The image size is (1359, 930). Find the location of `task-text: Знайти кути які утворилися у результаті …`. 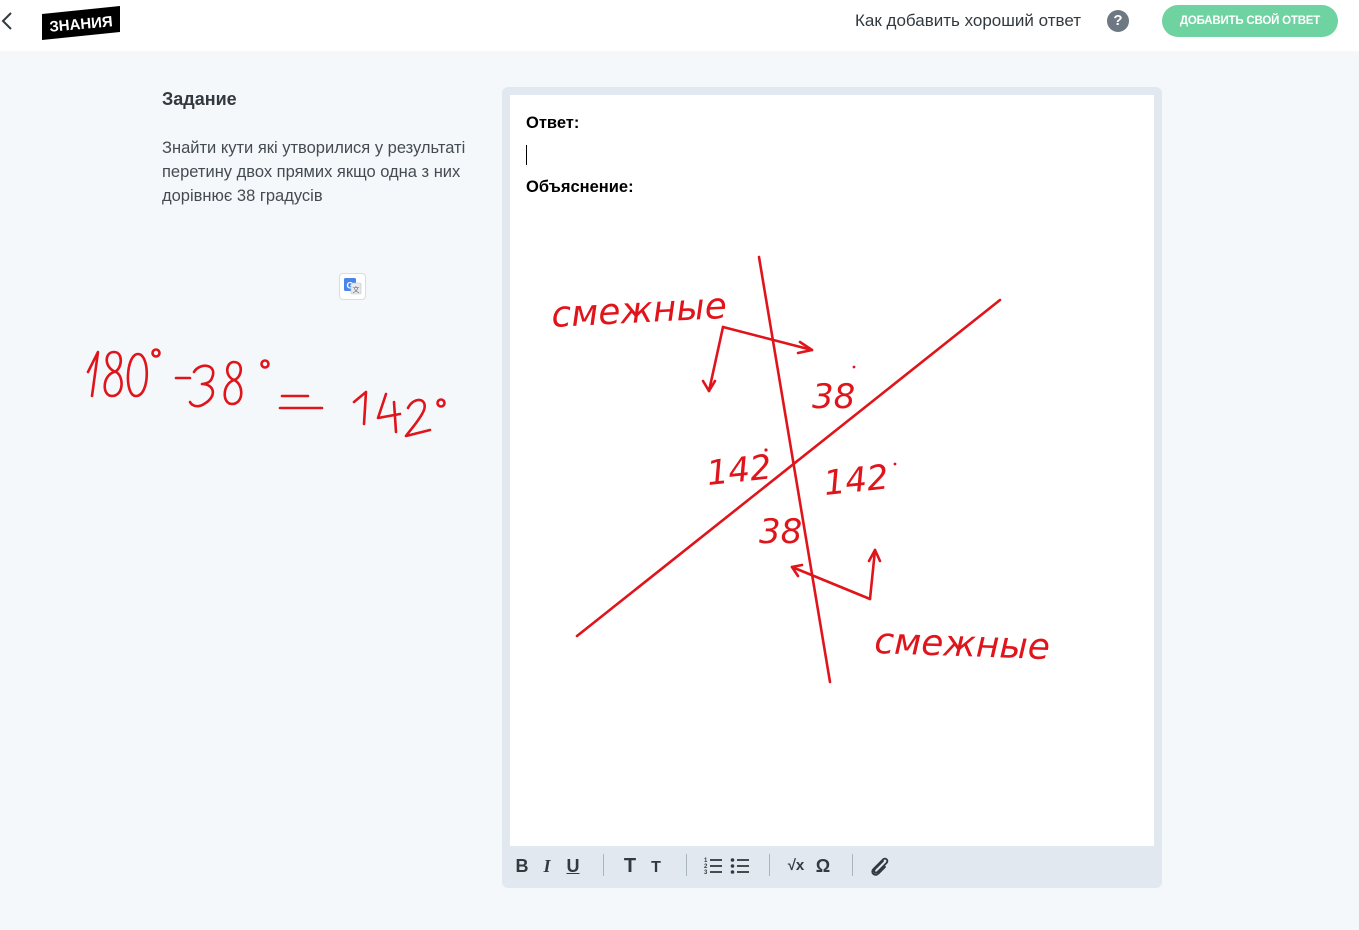

task-text: Знайти кути які утворилися у результаті … is located at coordinates (314, 172).